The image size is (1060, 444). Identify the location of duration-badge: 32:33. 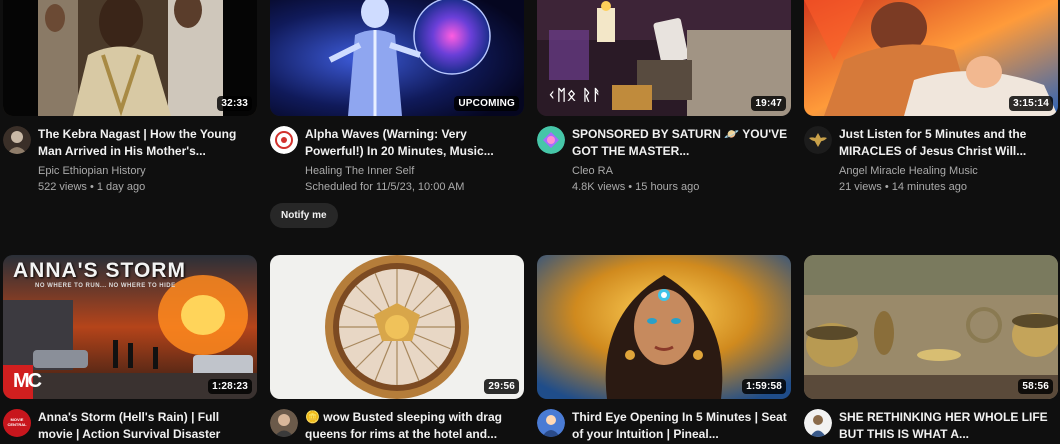
(234, 103).